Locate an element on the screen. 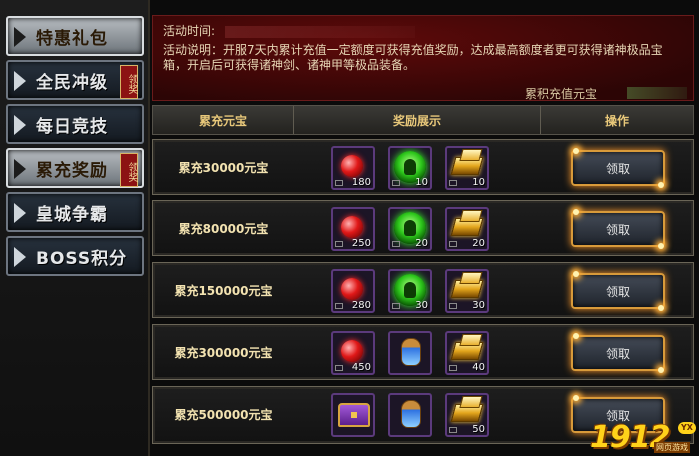 Image resolution: width=699 pixels, height=456 pixels. sidebar-item-label: 皇城争霸 is located at coordinates (72, 214).